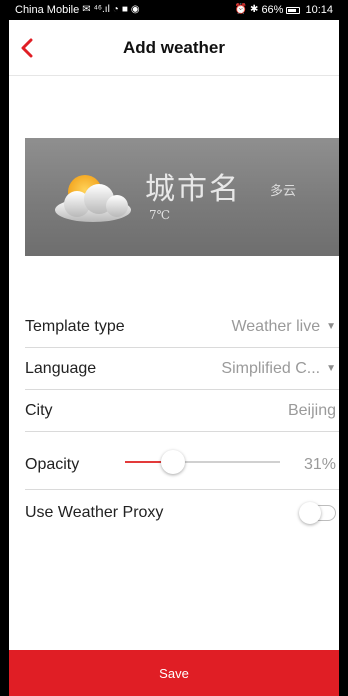 The height and width of the screenshot is (696, 348). Describe the element at coordinates (173, 462) in the screenshot. I see `opacity-slider-thumb` at that location.